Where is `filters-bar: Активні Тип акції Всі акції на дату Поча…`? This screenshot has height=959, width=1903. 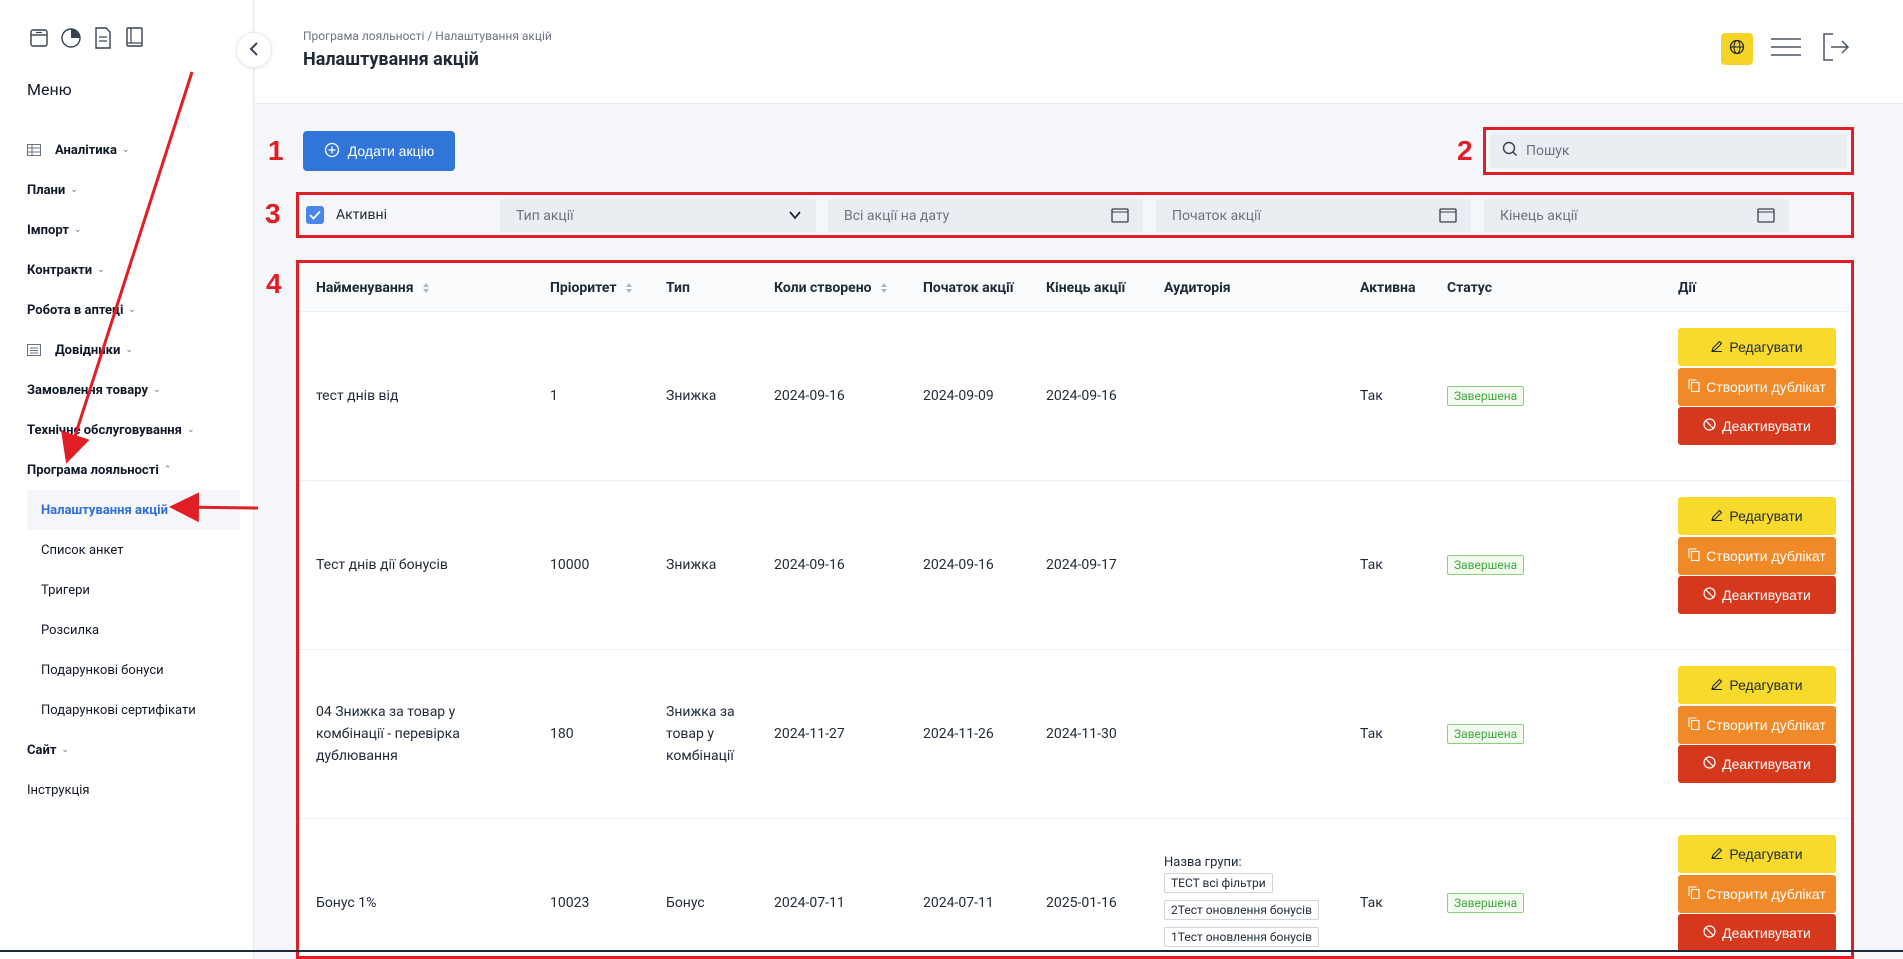 filters-bar: Активні Тип акції Всі акції на дату Поча… is located at coordinates (1075, 215).